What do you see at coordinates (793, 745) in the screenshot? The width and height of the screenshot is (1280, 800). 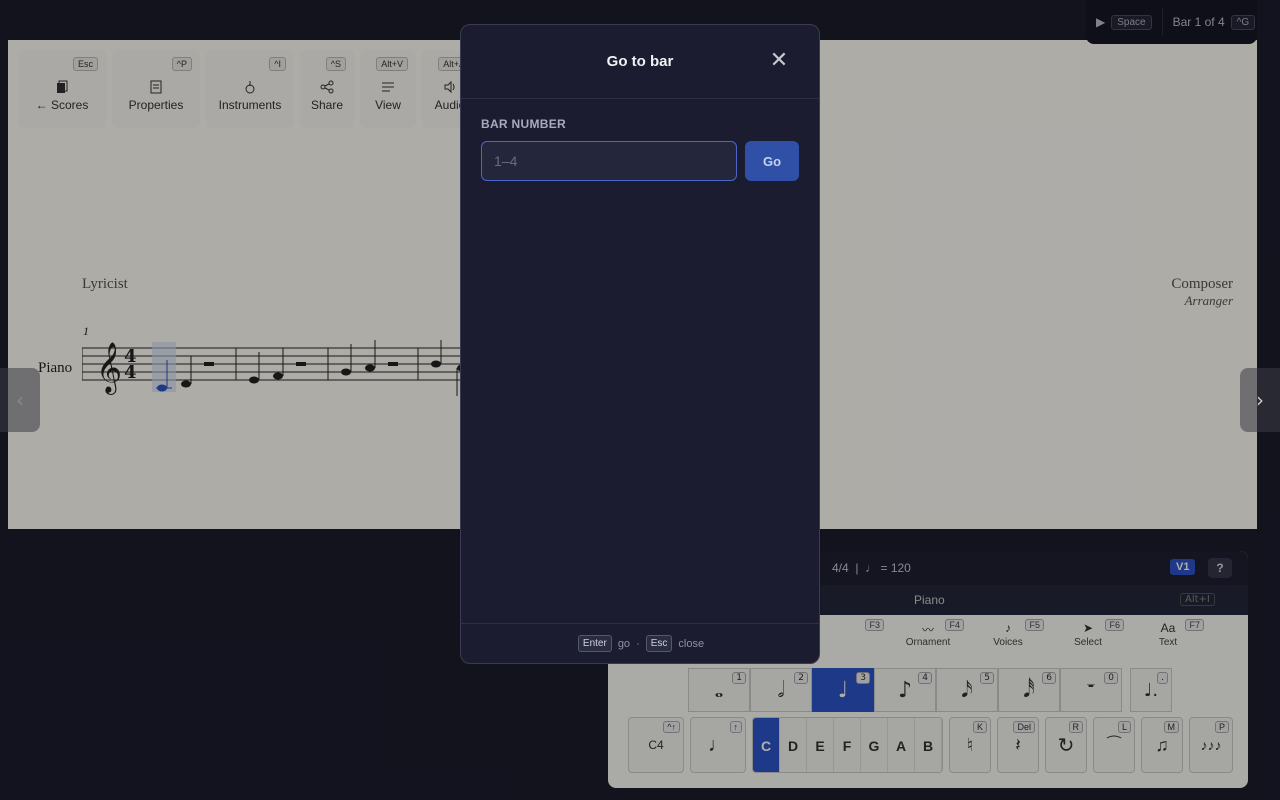 I see `note-d-button: D` at bounding box center [793, 745].